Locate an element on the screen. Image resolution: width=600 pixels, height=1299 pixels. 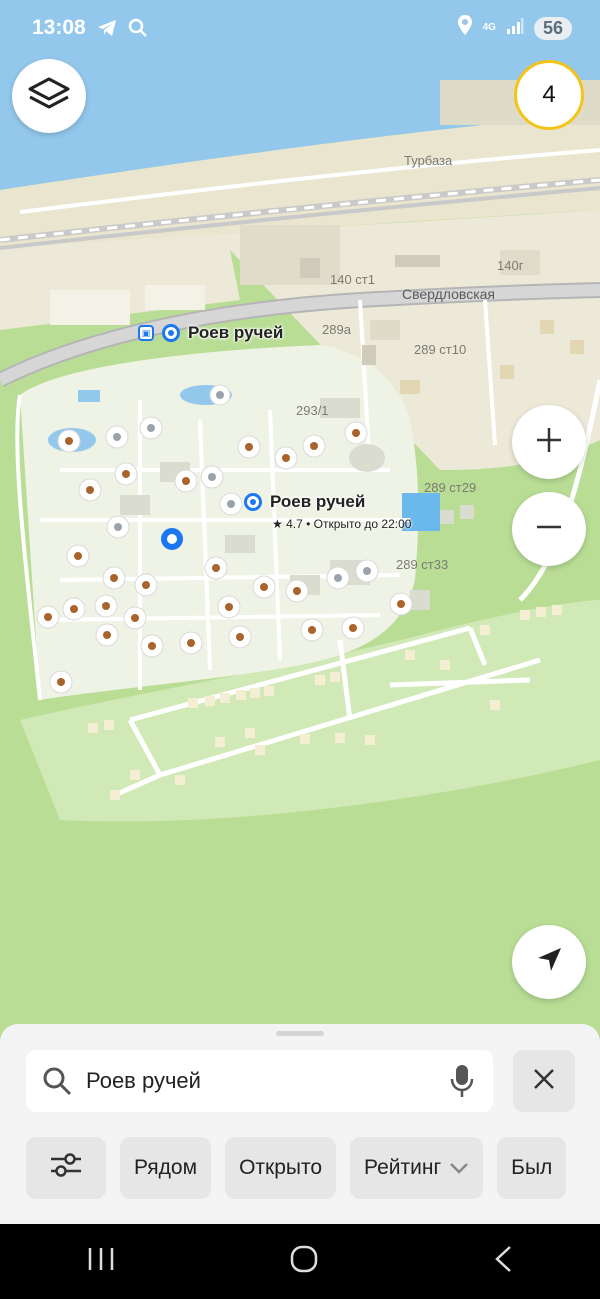
chip-cut-label: Был is located at coordinates (532, 1167).